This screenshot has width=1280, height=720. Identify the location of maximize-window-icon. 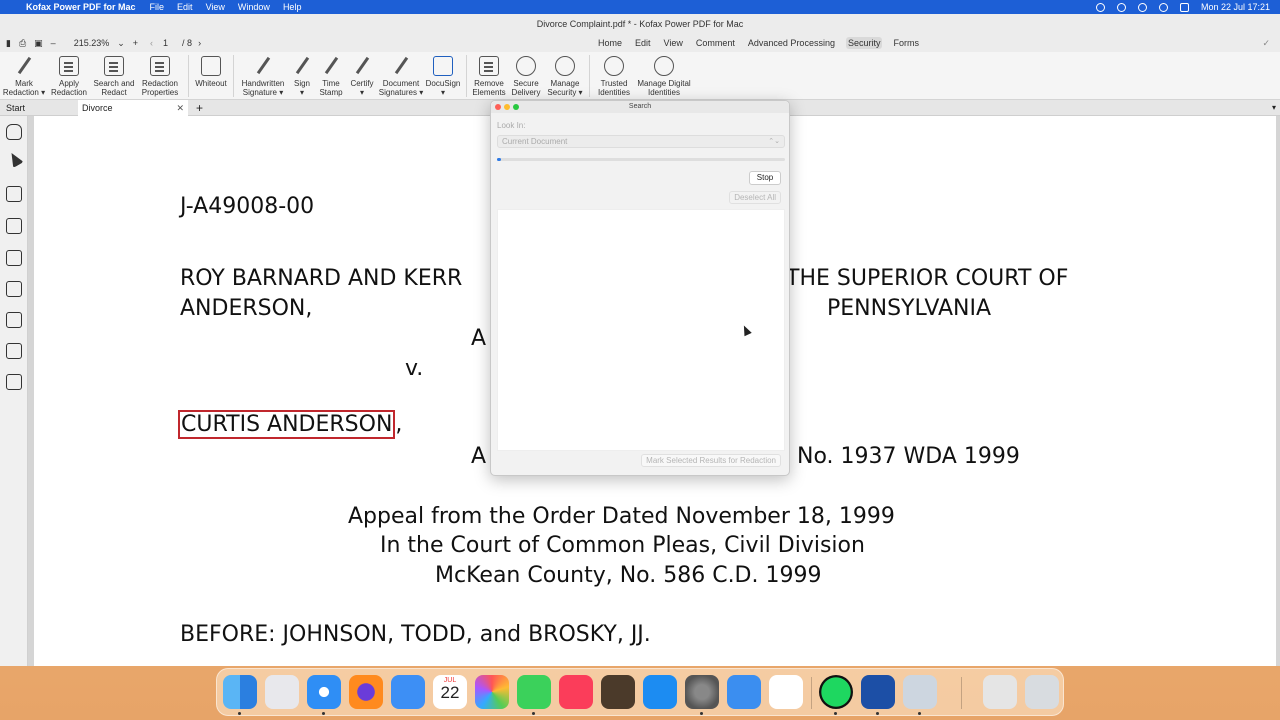
(516, 107).